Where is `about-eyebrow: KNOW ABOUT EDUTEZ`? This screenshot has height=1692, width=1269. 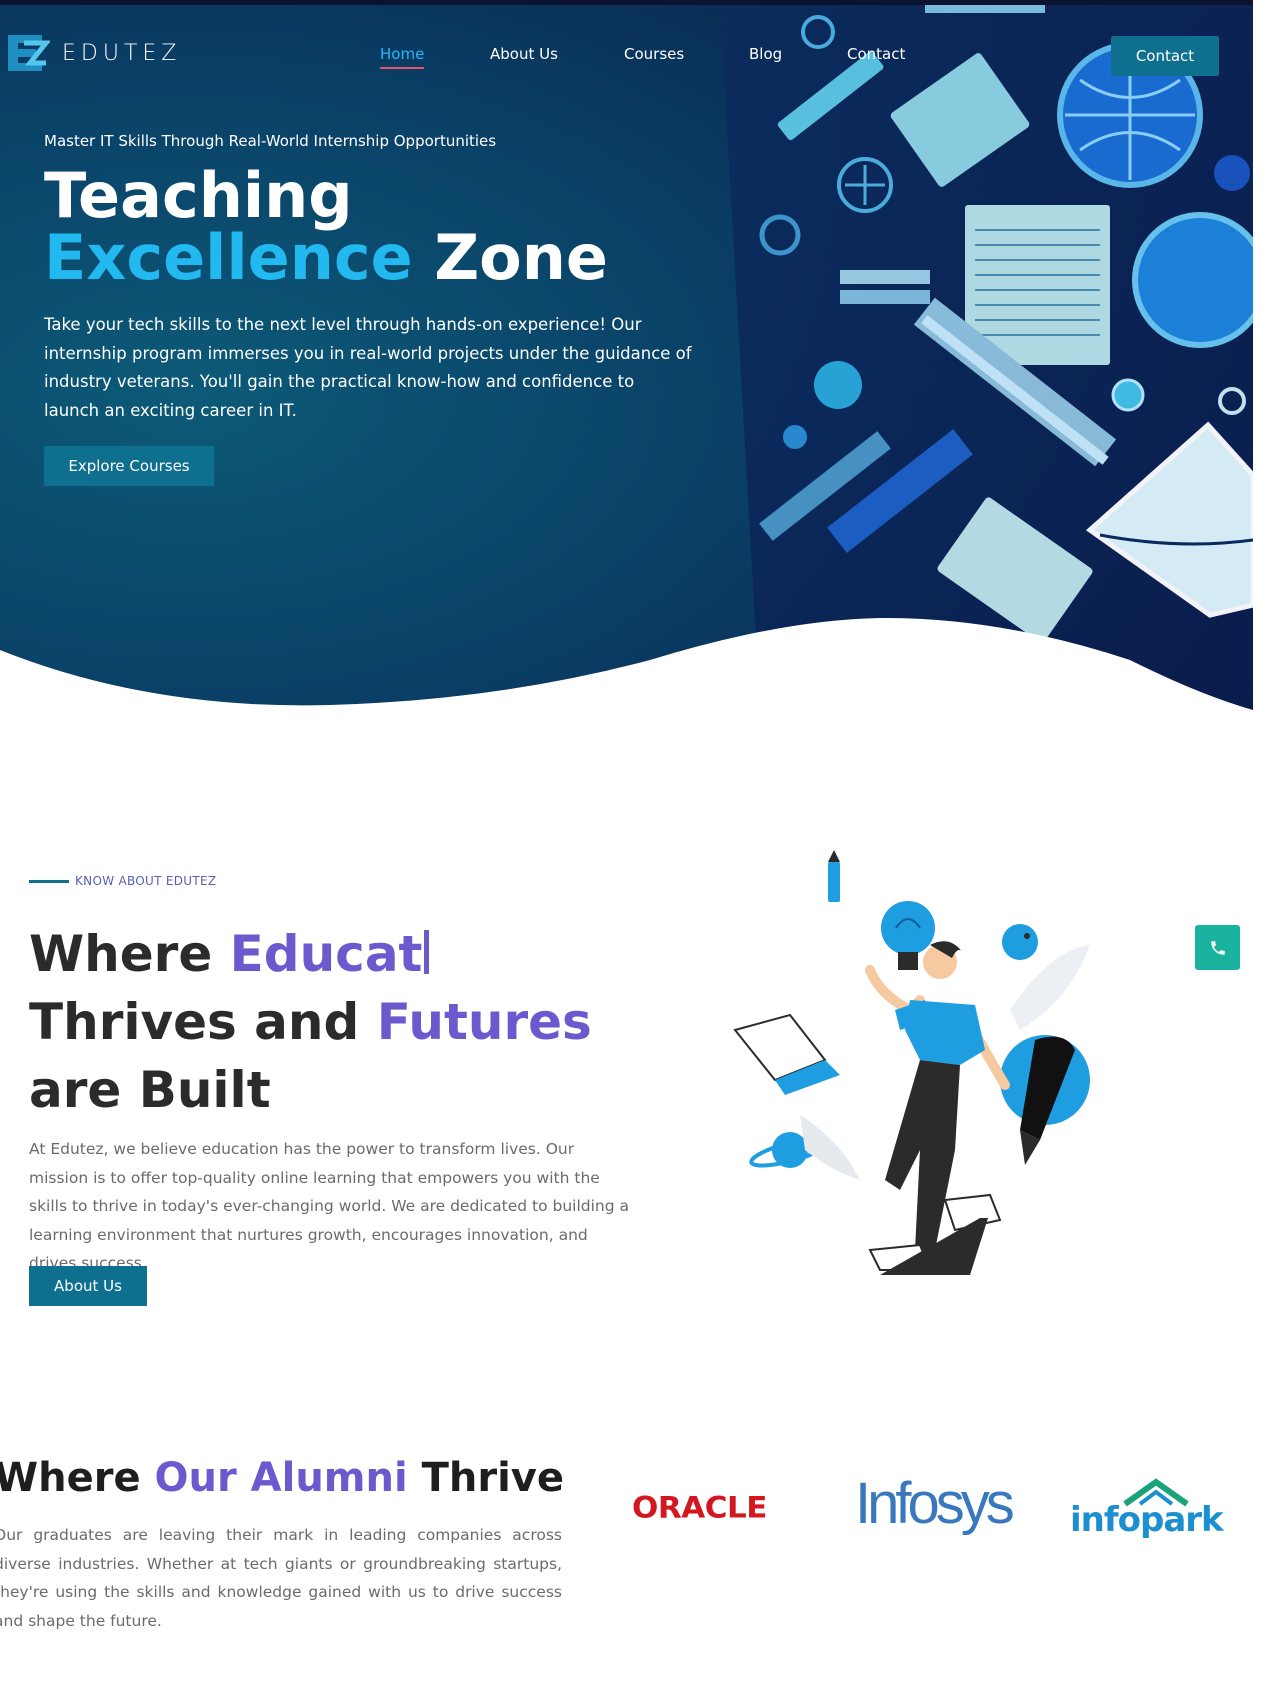
about-eyebrow: KNOW ABOUT EDUTEZ is located at coordinates (146, 881).